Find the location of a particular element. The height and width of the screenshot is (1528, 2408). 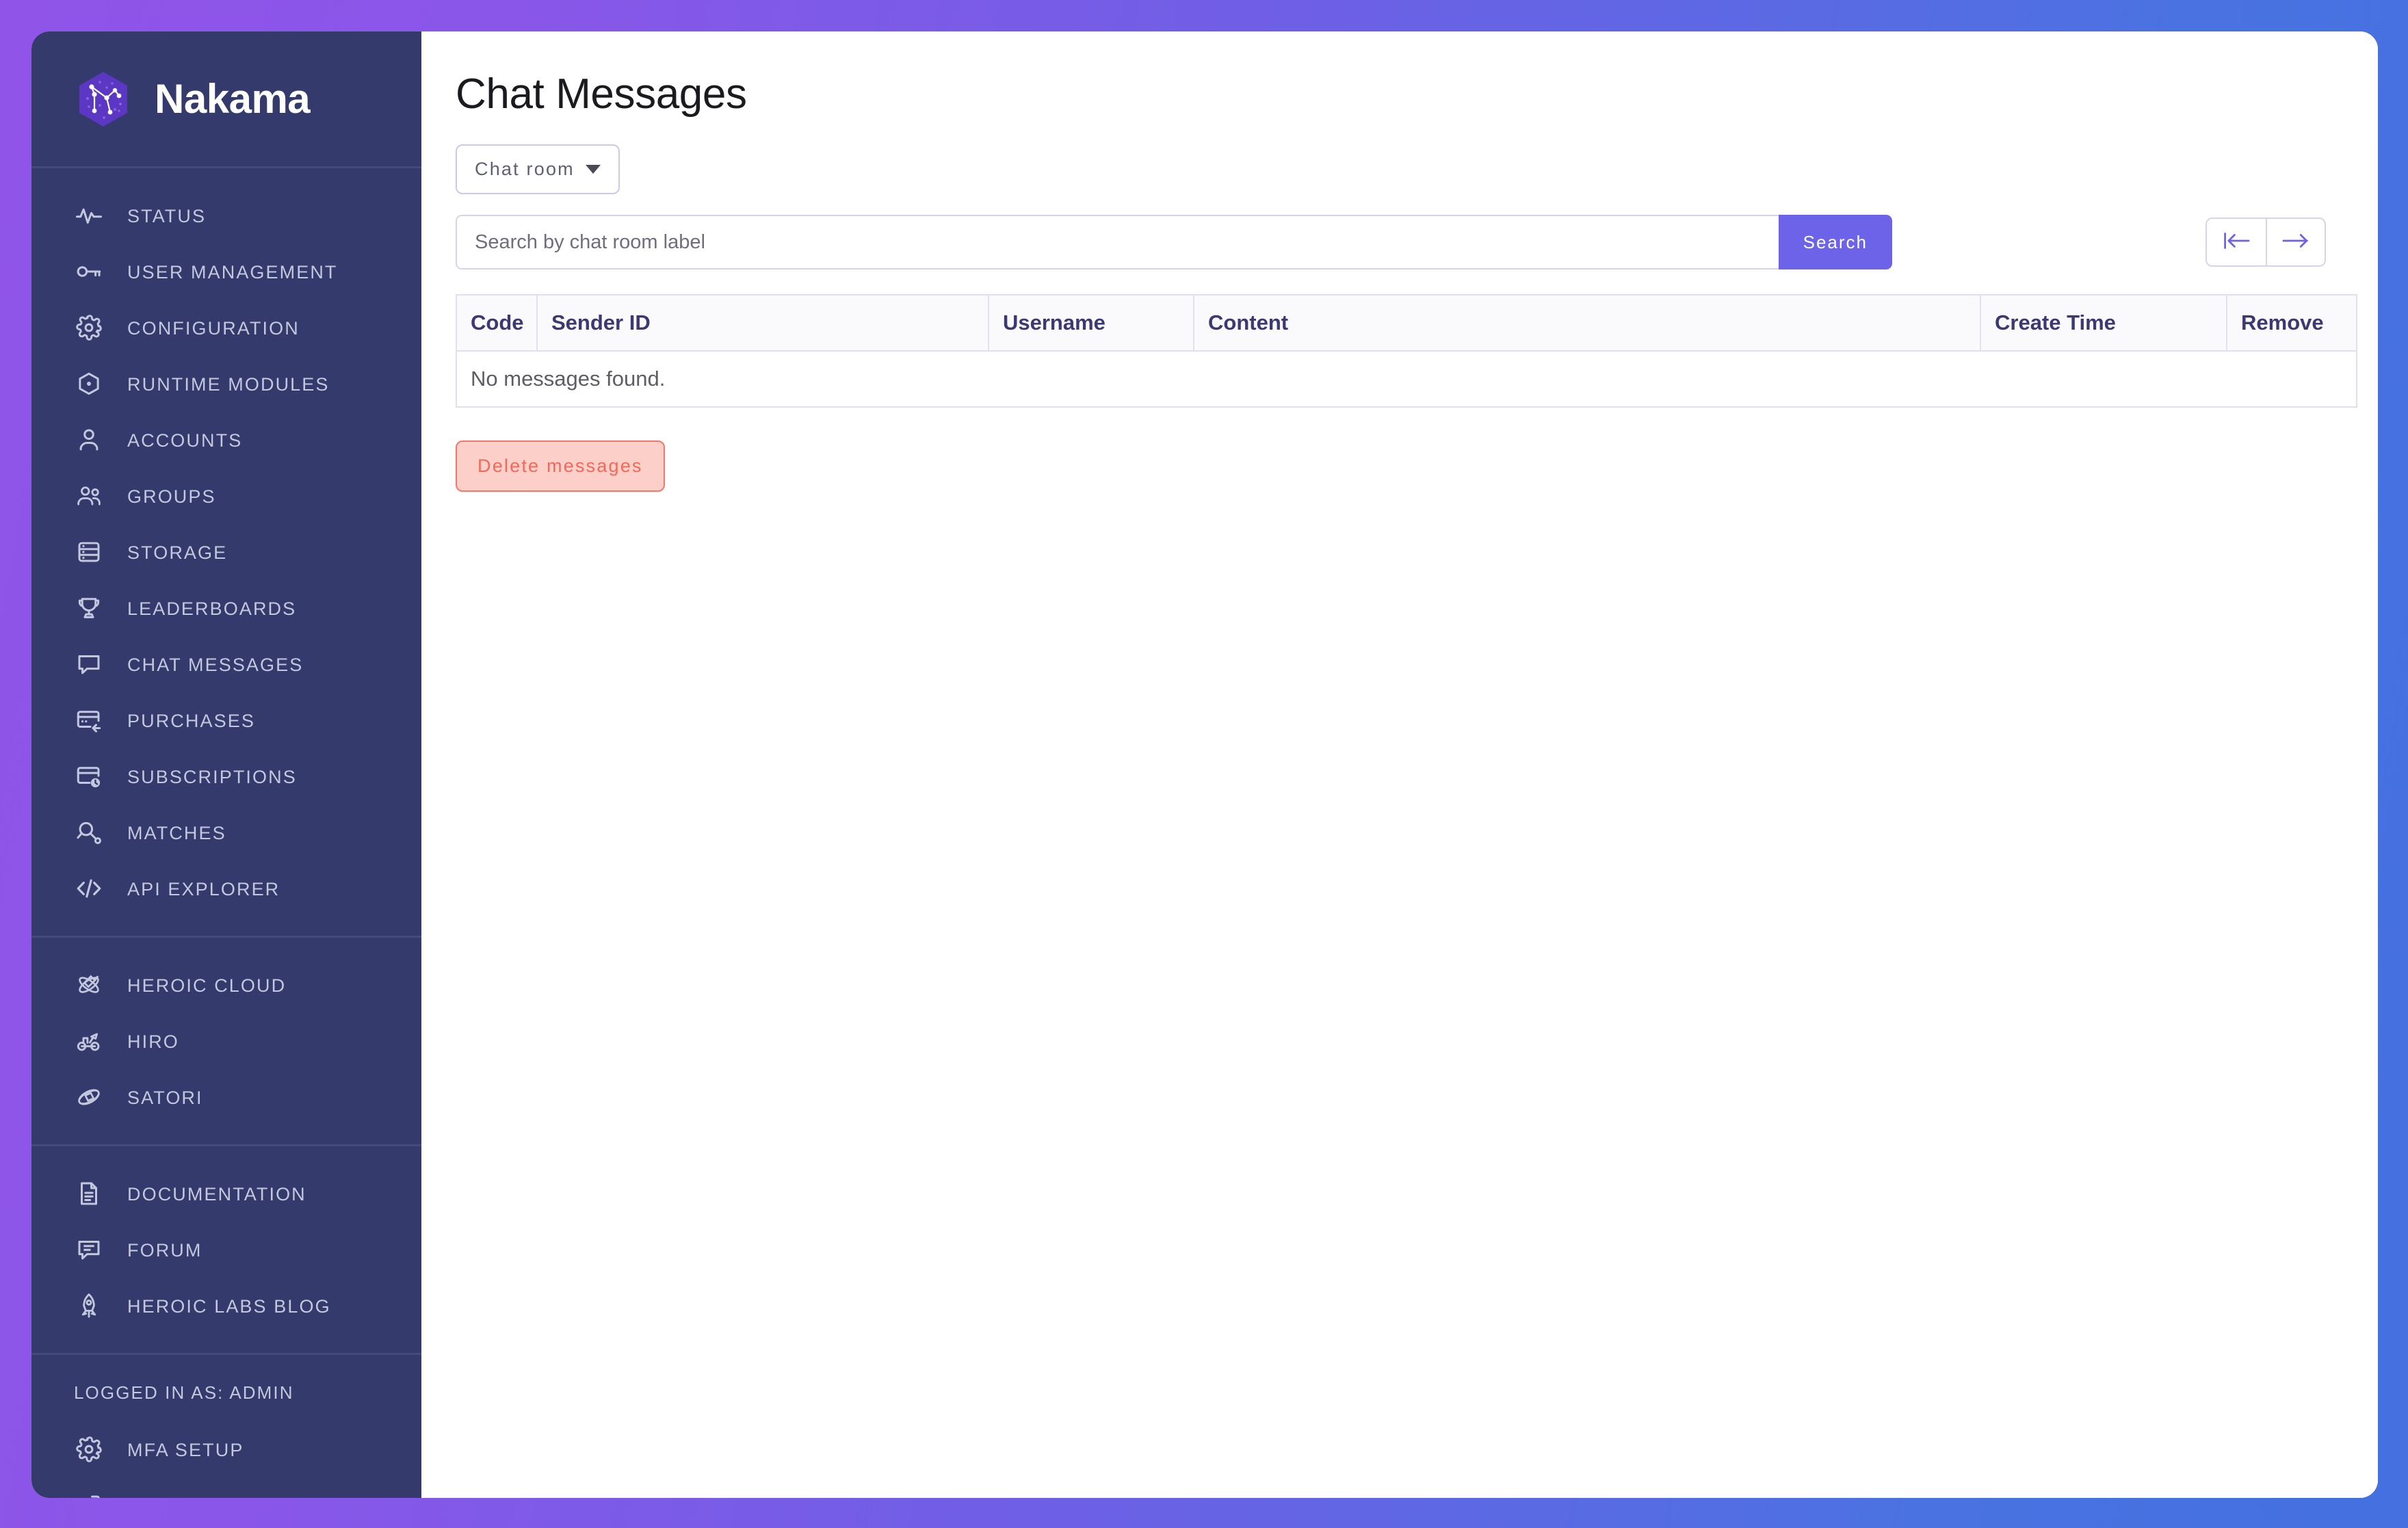

search-group: Search is located at coordinates (1174, 242).